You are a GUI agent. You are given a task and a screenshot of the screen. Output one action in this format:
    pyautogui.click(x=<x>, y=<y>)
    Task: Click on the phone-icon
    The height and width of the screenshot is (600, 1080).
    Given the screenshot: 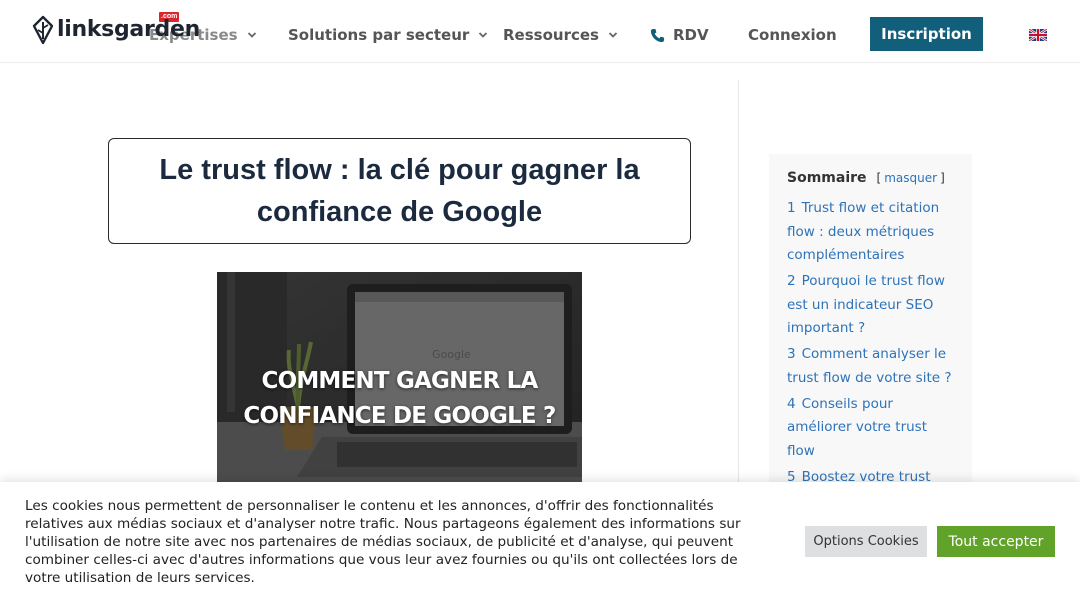 What is the action you would take?
    pyautogui.click(x=657, y=35)
    